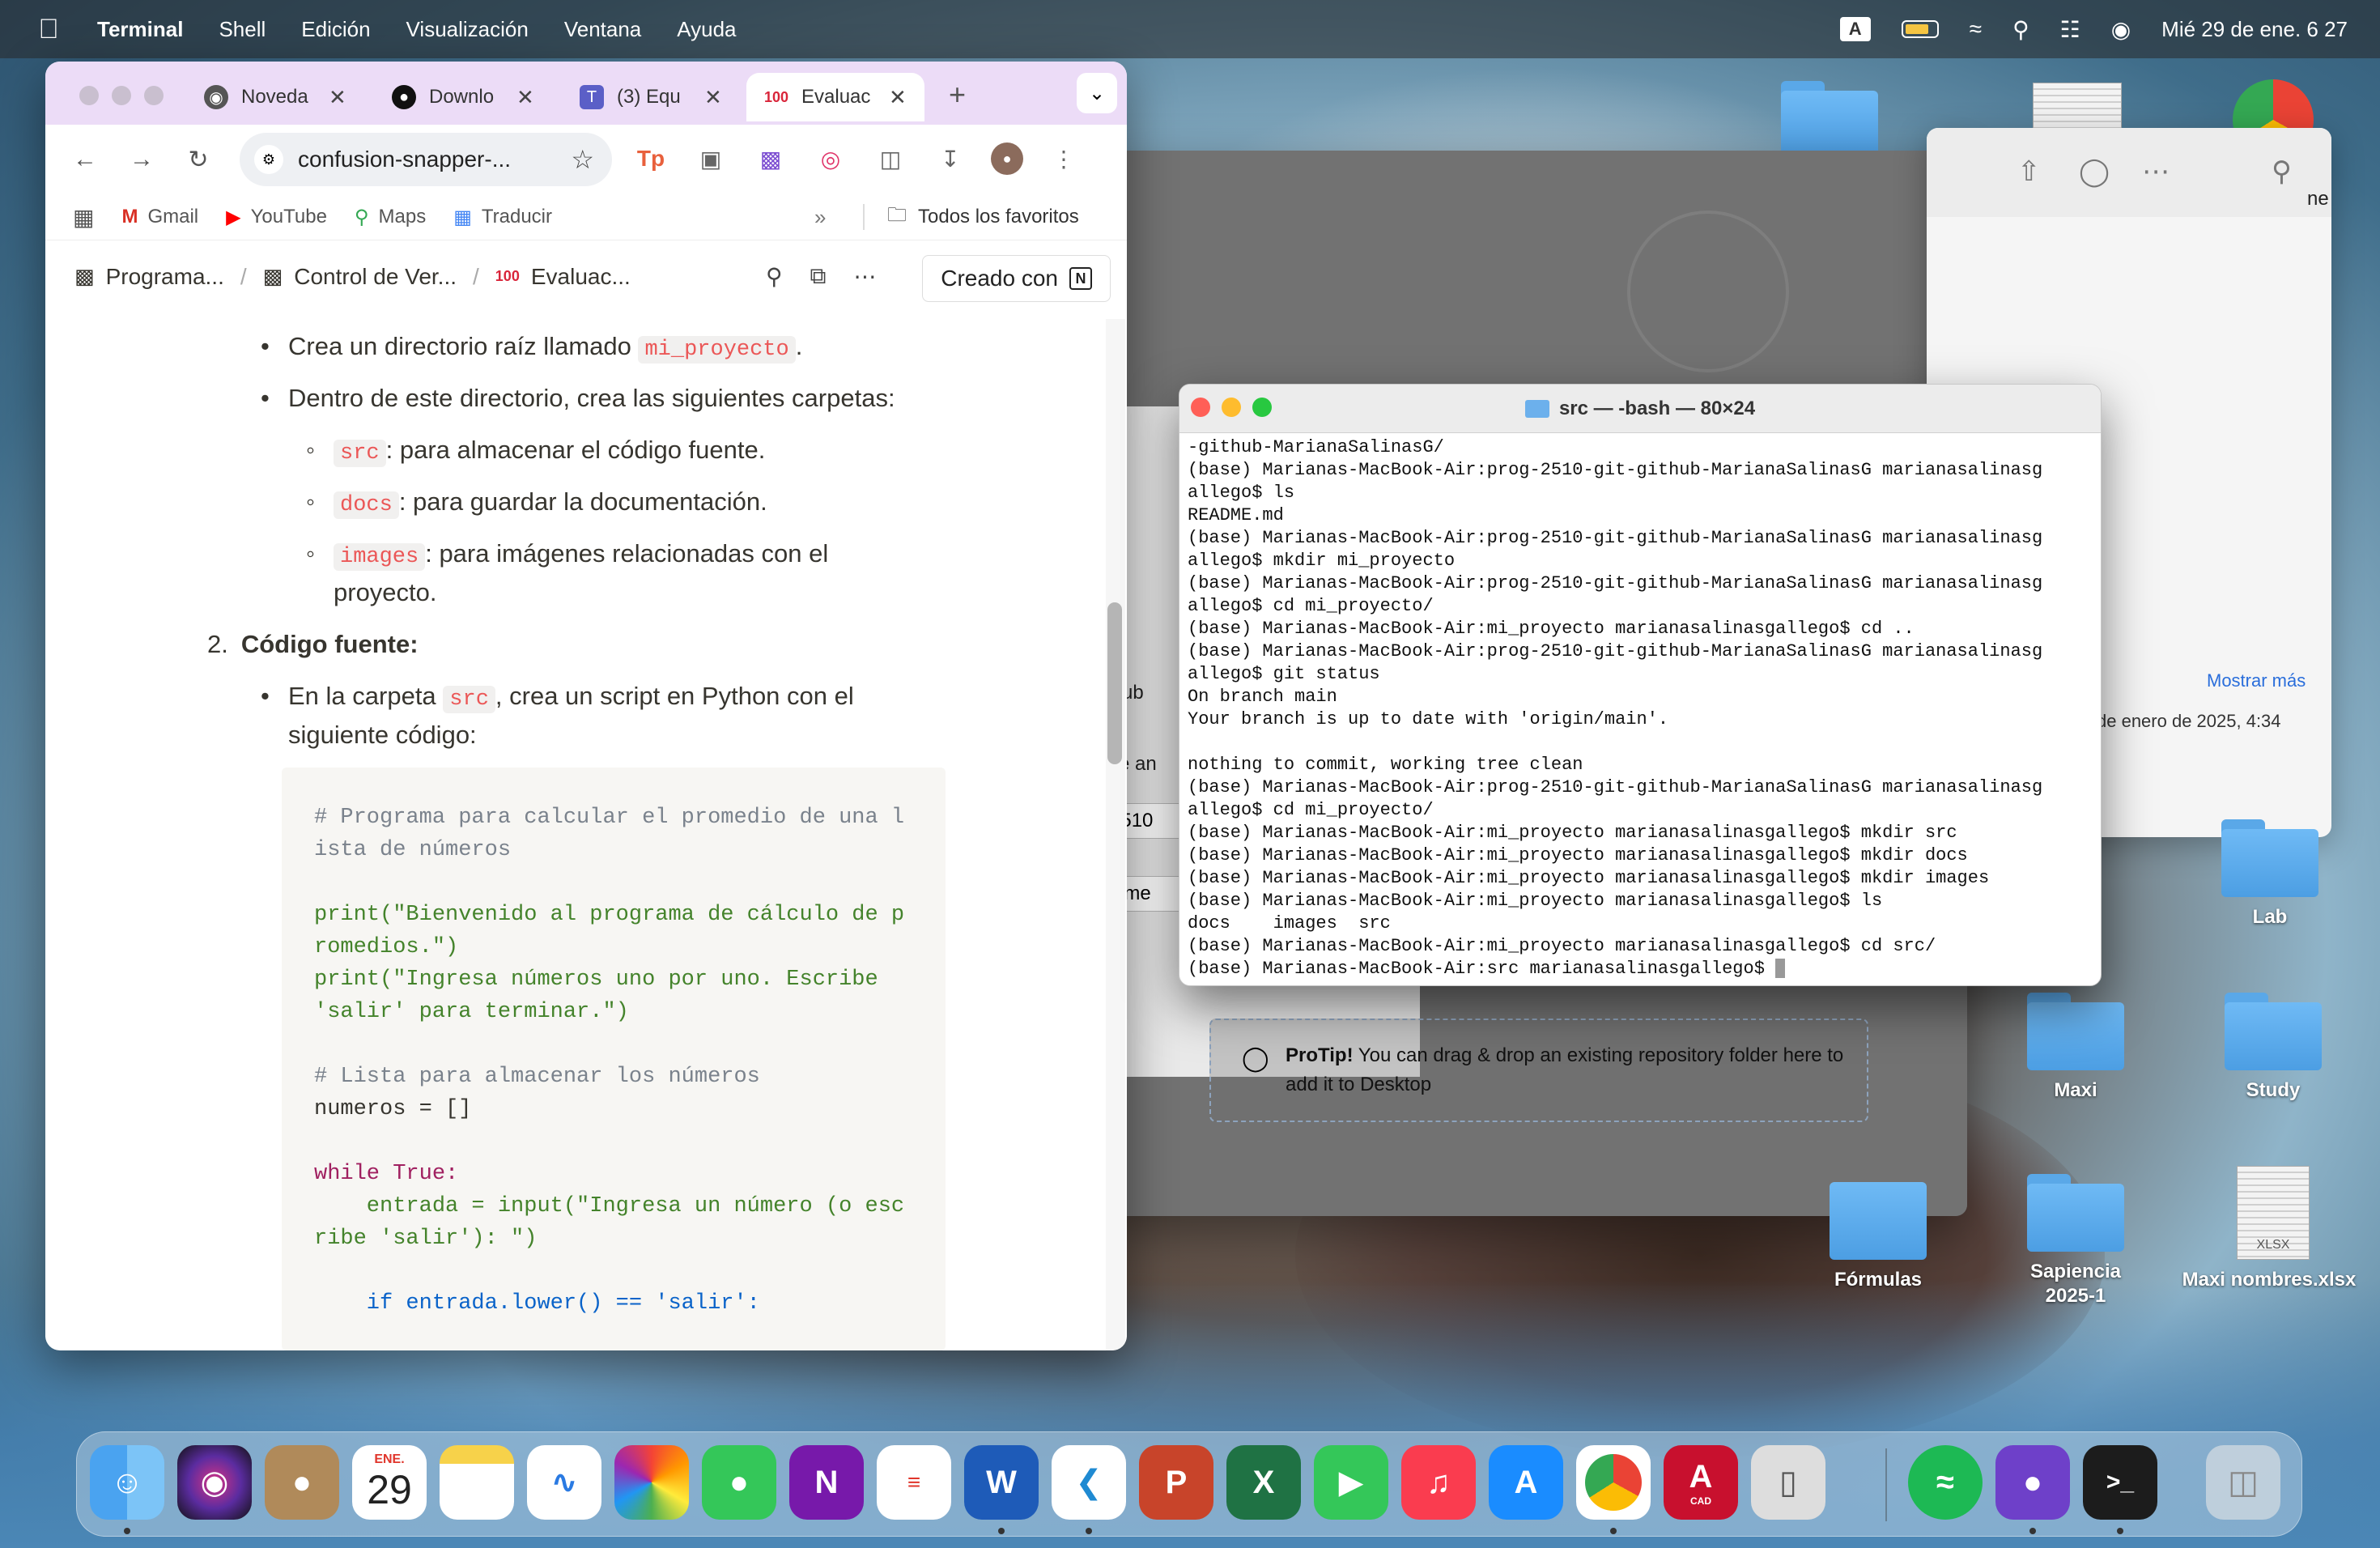 The height and width of the screenshot is (1548, 2380). I want to click on powerpoint-icon: P, so click(1176, 1482).